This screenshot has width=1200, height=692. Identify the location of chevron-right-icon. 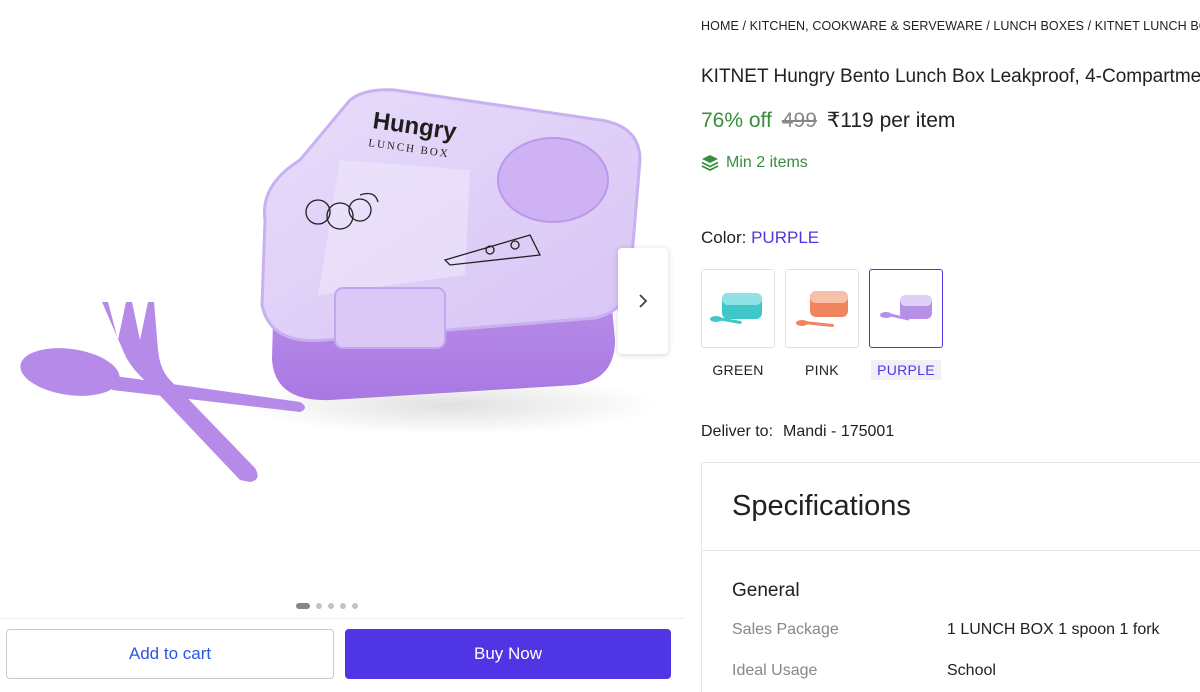
(643, 301).